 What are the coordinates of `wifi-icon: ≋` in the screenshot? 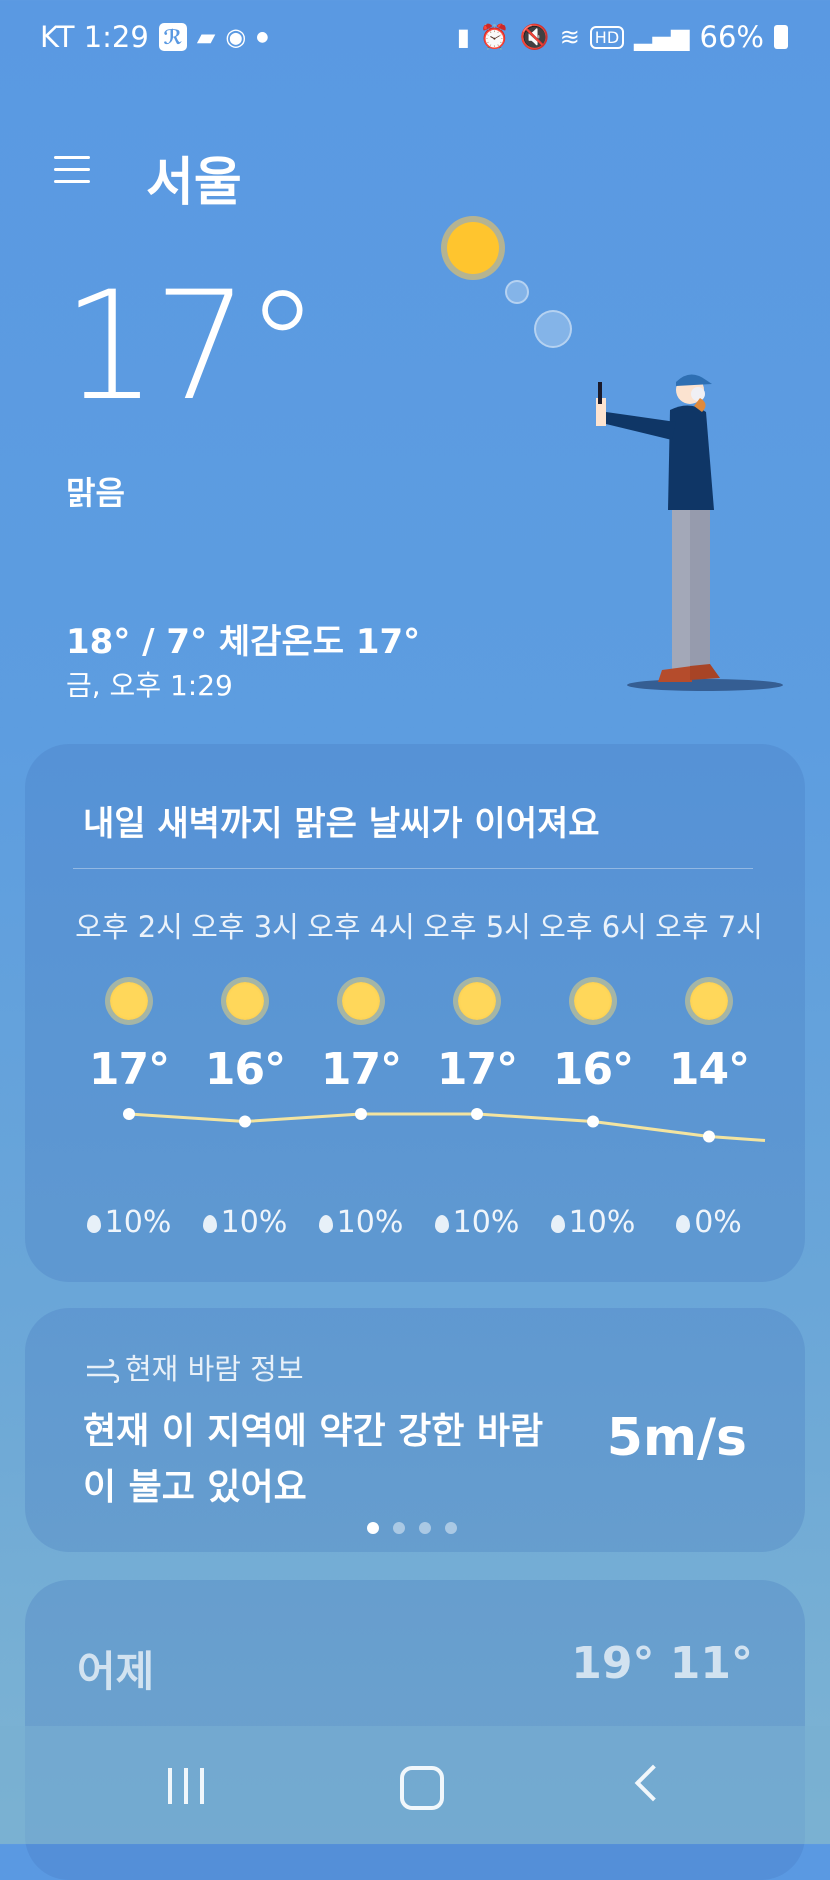 It's located at (569, 37).